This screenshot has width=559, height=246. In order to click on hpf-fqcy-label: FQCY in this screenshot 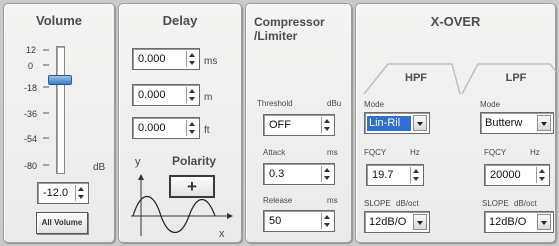, I will do `click(375, 152)`.